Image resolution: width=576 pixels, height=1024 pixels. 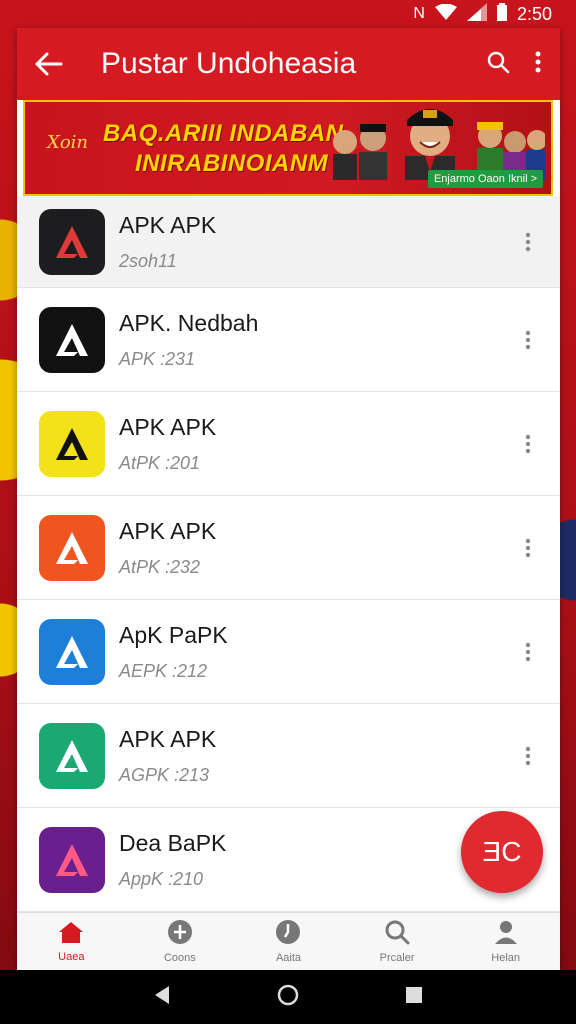 What do you see at coordinates (313, 340) in the screenshot?
I see `item-text: APK. Nedbah APK :231` at bounding box center [313, 340].